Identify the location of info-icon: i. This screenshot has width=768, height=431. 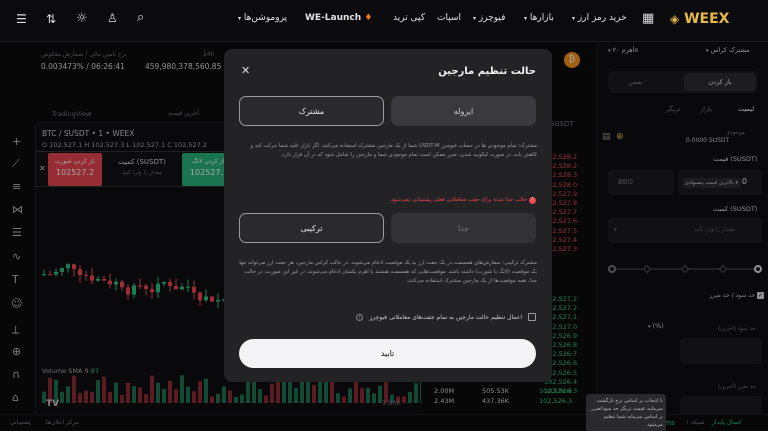
(360, 317).